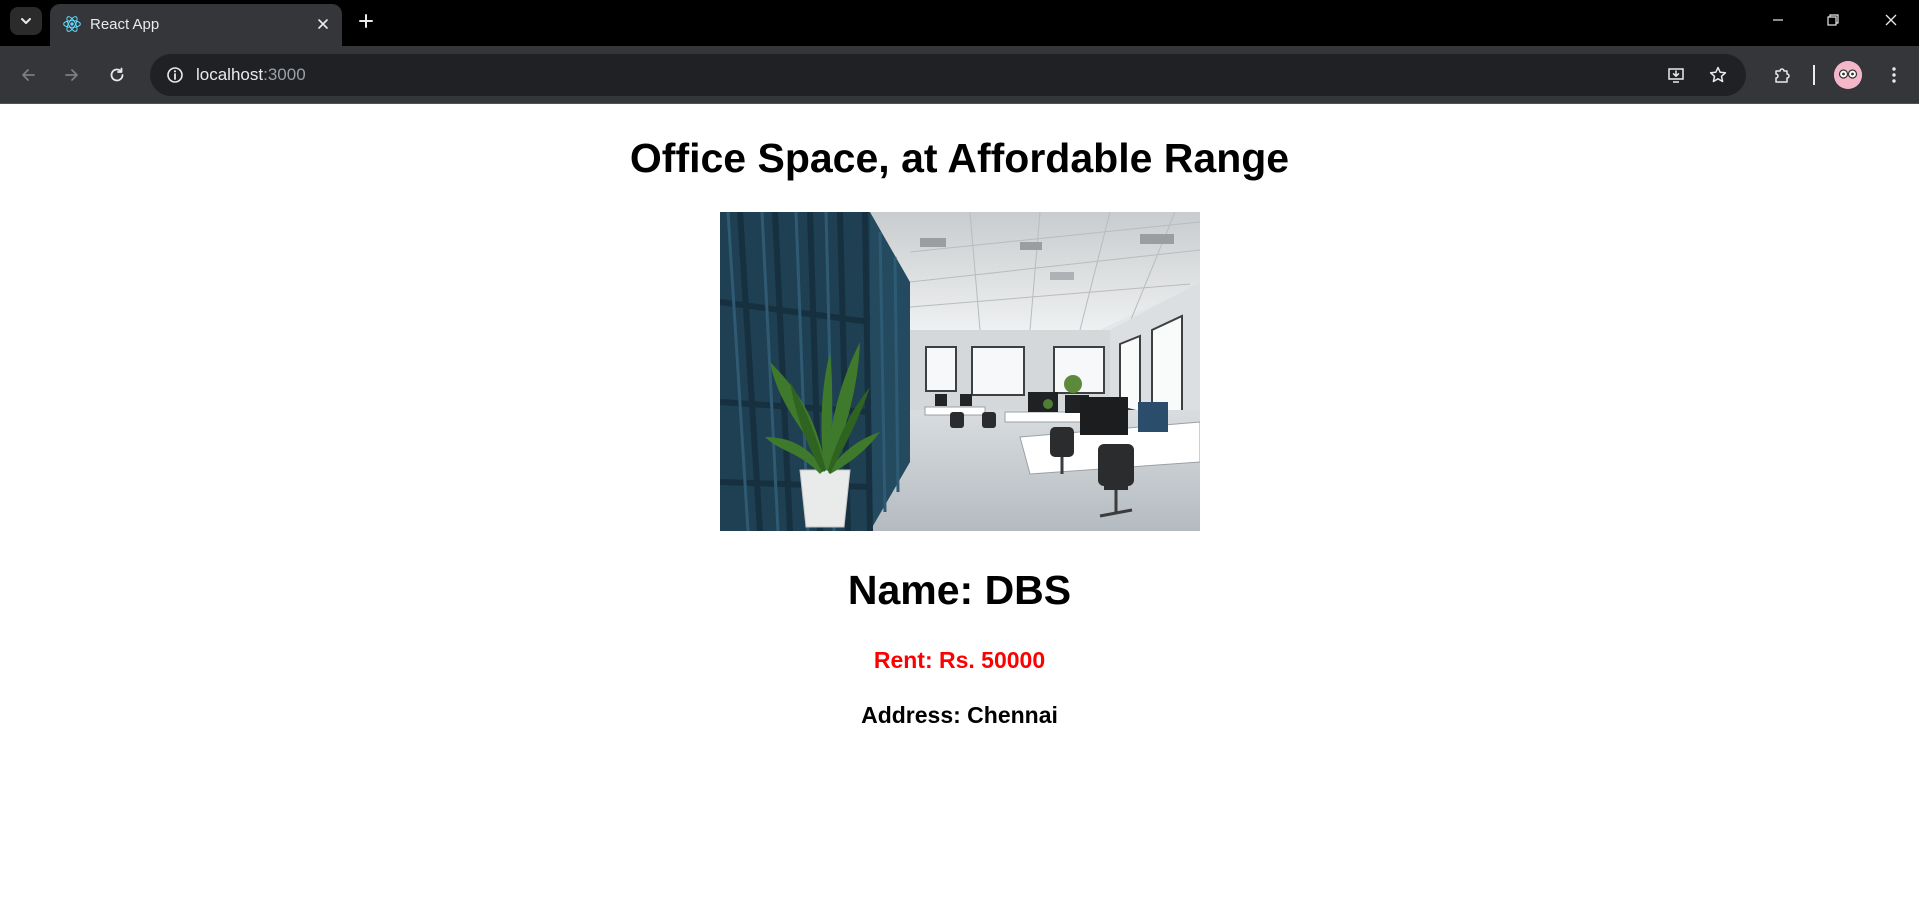 The image size is (1919, 911). What do you see at coordinates (196, 25) in the screenshot?
I see `browser-tab-active: React App` at bounding box center [196, 25].